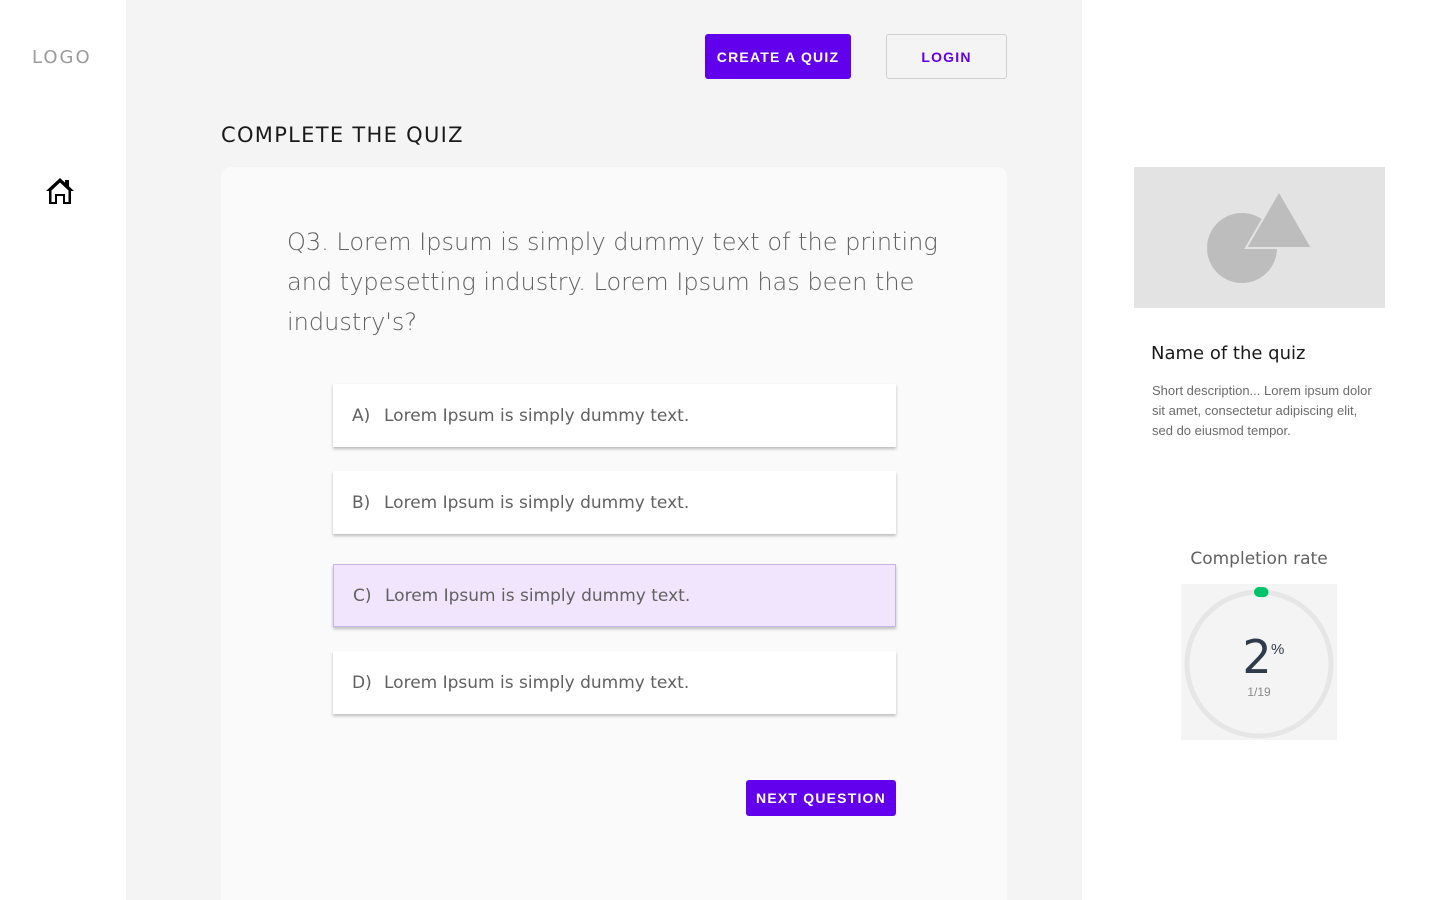 This screenshot has height=900, width=1440. I want to click on percent-sign: %, so click(1278, 649).